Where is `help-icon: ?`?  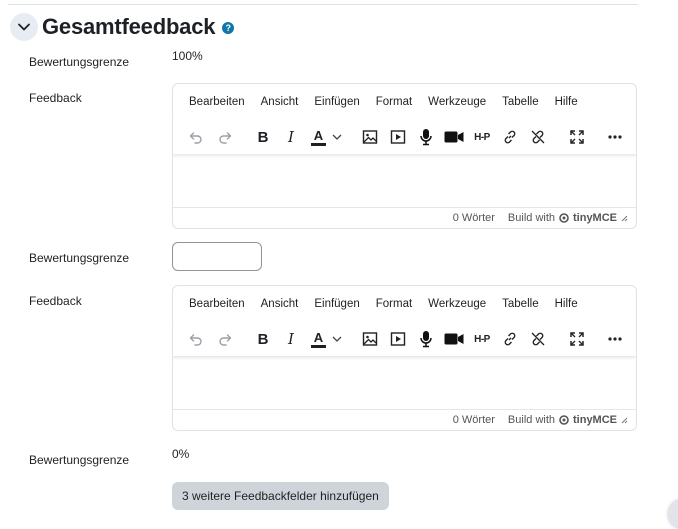 help-icon: ? is located at coordinates (228, 28).